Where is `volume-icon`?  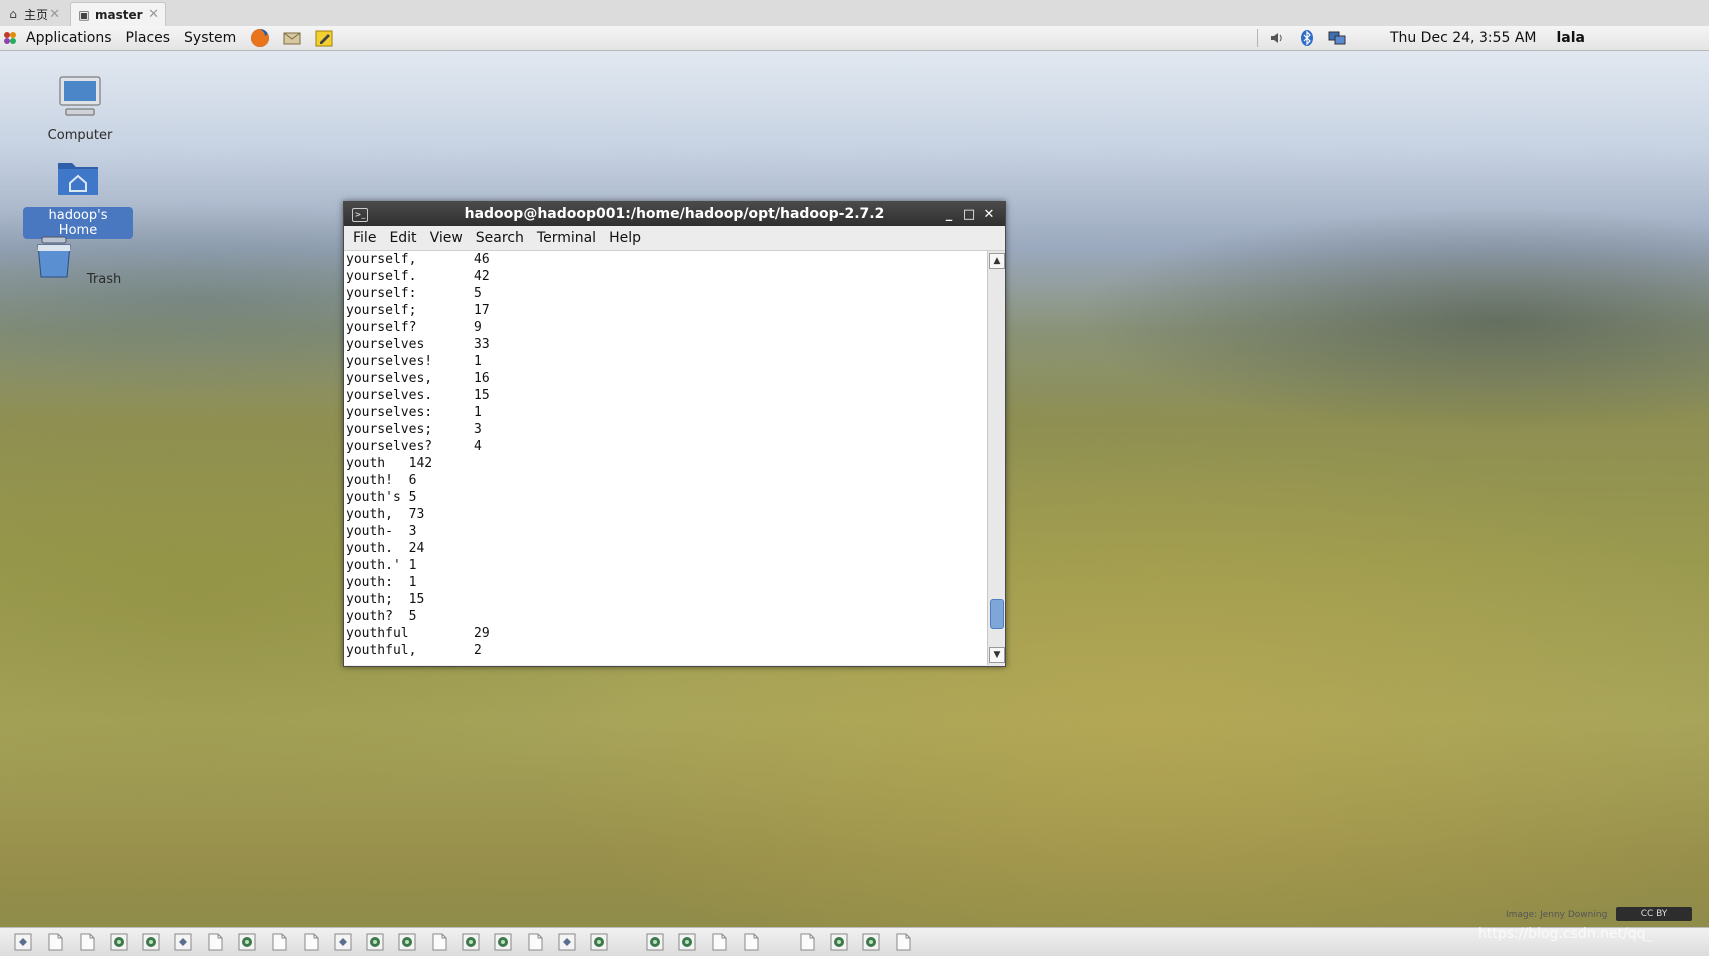 volume-icon is located at coordinates (1277, 38).